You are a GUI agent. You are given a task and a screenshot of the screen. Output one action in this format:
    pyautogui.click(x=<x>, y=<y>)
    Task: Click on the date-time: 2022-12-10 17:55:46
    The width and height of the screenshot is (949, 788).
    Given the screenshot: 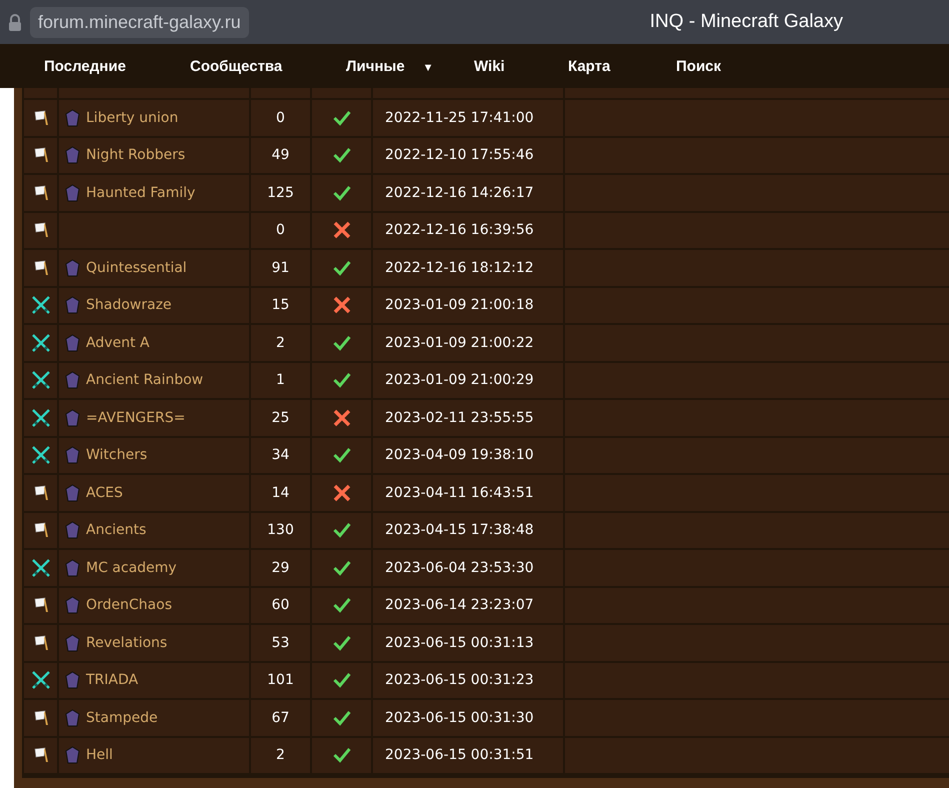 What is the action you would take?
    pyautogui.click(x=459, y=155)
    